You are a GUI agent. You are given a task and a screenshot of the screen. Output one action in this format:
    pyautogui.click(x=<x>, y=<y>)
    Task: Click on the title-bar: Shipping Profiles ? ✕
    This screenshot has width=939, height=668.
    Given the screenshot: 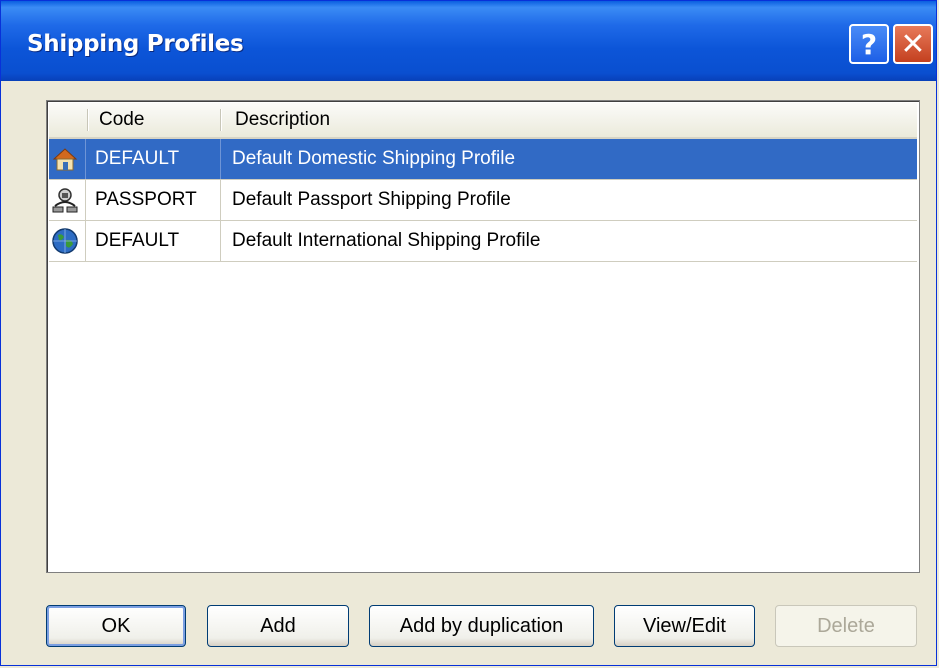 What is the action you would take?
    pyautogui.click(x=468, y=41)
    